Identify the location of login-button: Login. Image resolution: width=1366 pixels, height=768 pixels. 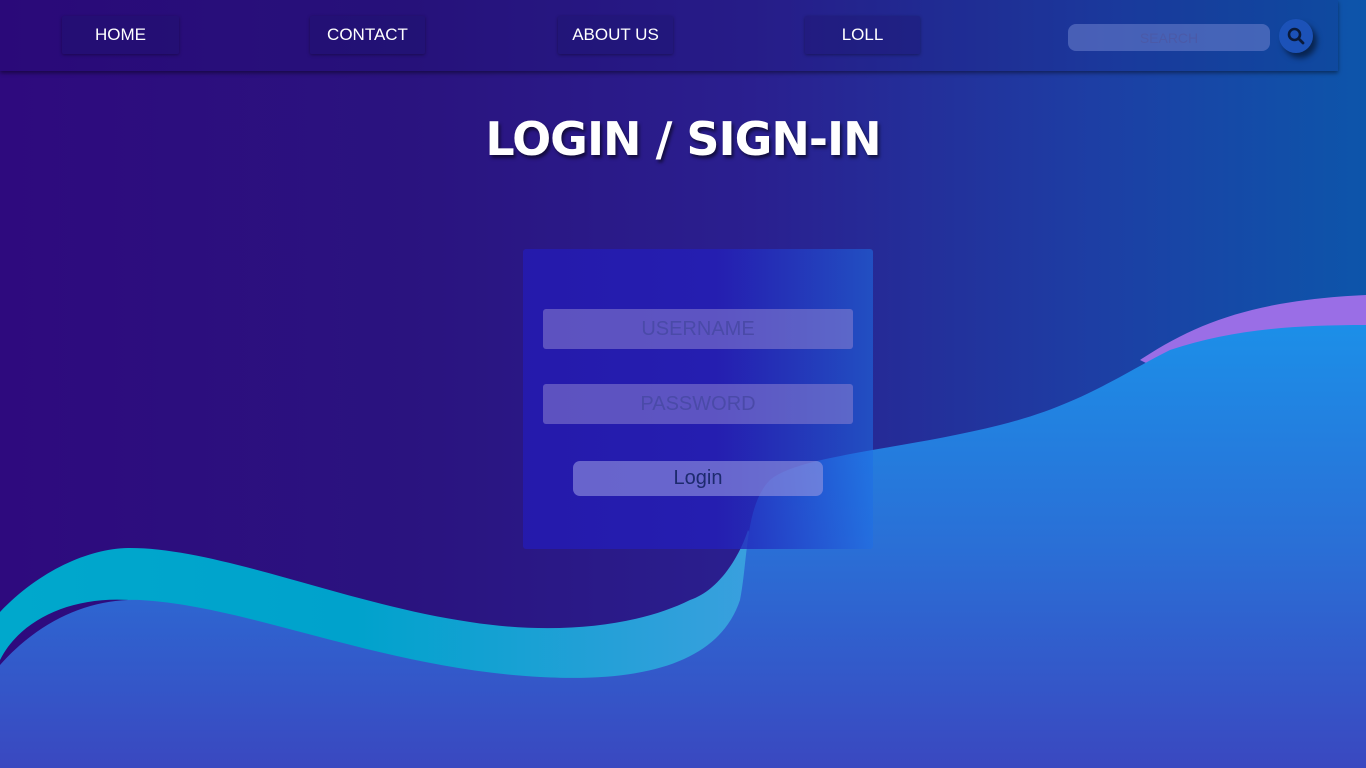
(698, 478).